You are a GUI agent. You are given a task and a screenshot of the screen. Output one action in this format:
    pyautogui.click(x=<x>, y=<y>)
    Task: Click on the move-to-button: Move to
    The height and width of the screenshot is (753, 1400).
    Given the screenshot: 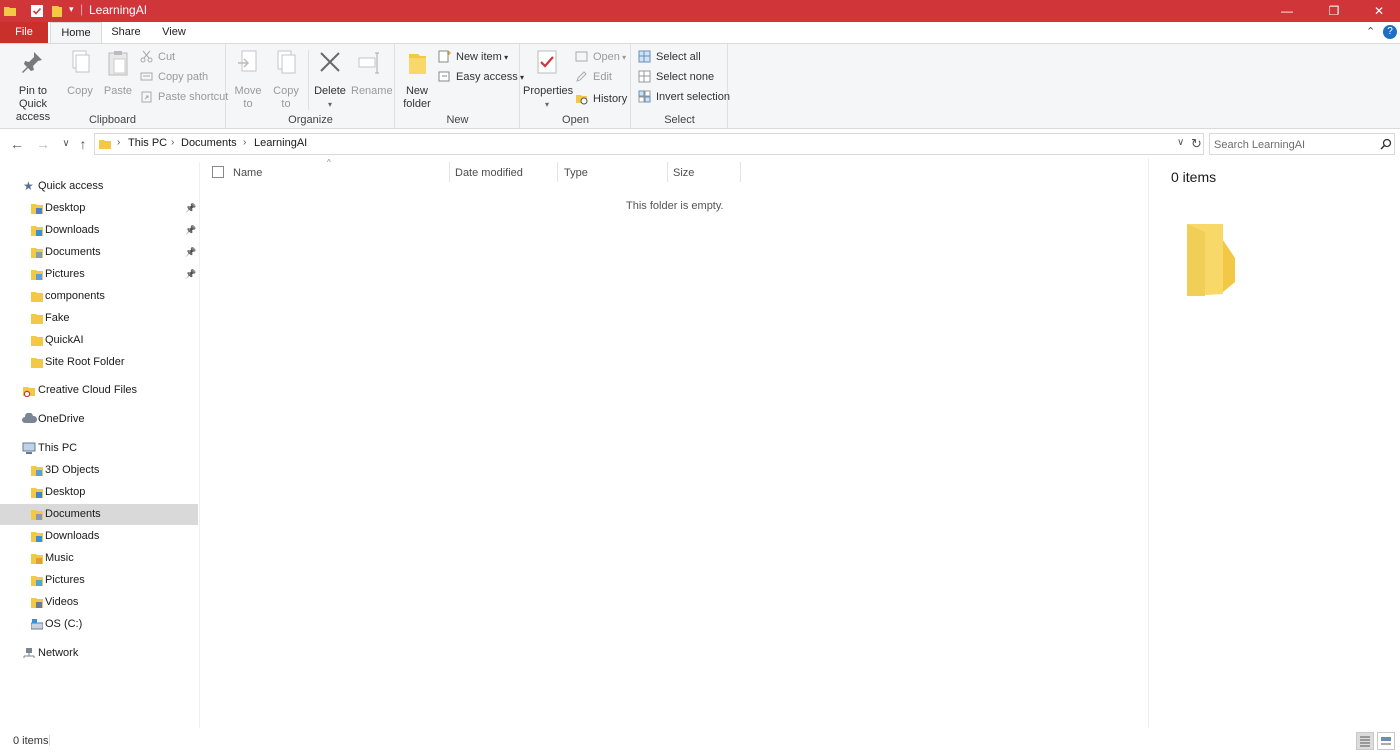 What is the action you would take?
    pyautogui.click(x=248, y=79)
    